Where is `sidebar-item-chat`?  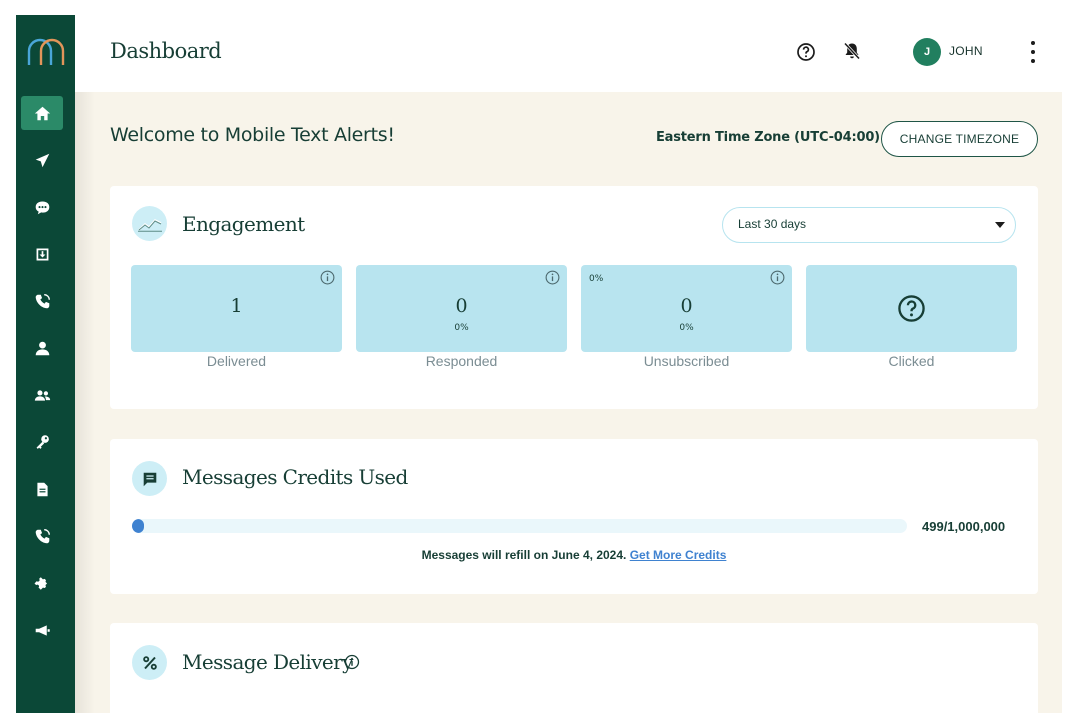 sidebar-item-chat is located at coordinates (42, 207).